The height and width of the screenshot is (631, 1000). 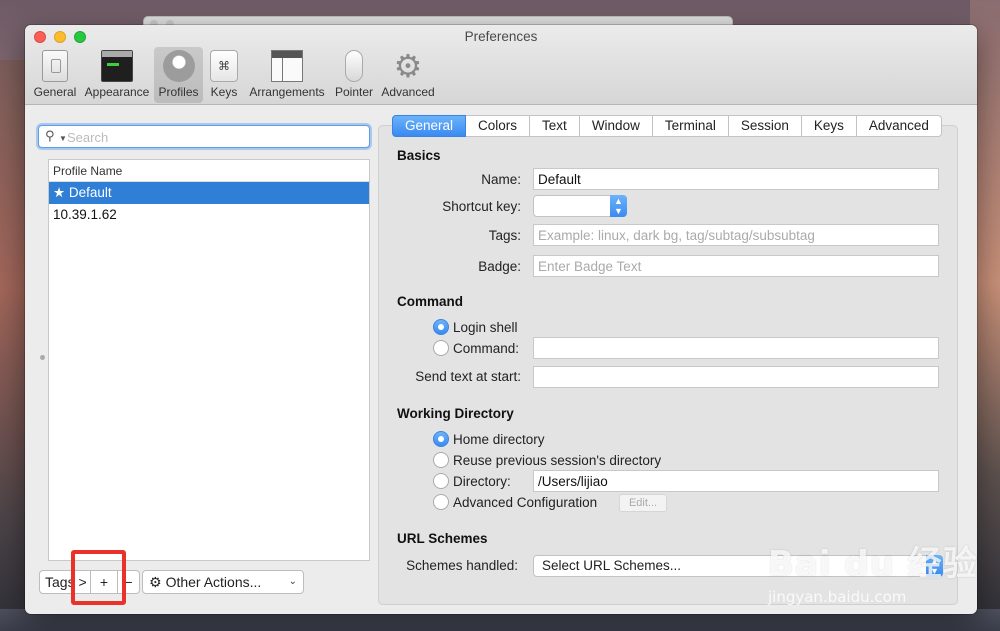 What do you see at coordinates (616, 126) in the screenshot?
I see `tab-window: Window` at bounding box center [616, 126].